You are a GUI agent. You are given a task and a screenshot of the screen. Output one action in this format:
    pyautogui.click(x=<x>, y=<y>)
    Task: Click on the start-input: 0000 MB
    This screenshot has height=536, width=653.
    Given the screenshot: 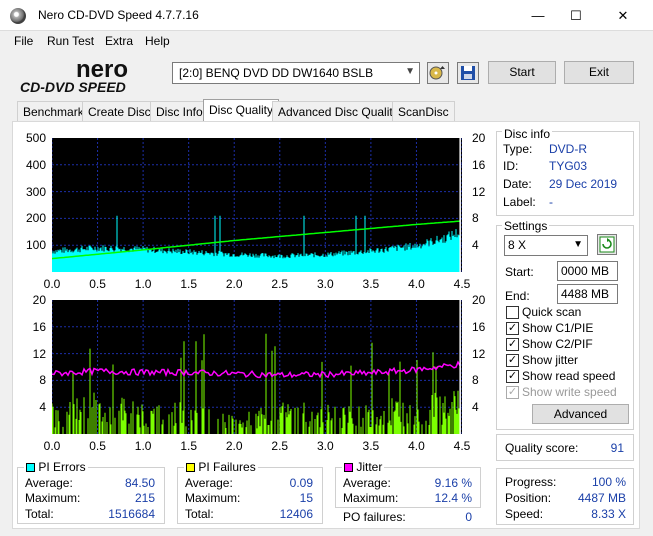 What is the action you would take?
    pyautogui.click(x=587, y=271)
    